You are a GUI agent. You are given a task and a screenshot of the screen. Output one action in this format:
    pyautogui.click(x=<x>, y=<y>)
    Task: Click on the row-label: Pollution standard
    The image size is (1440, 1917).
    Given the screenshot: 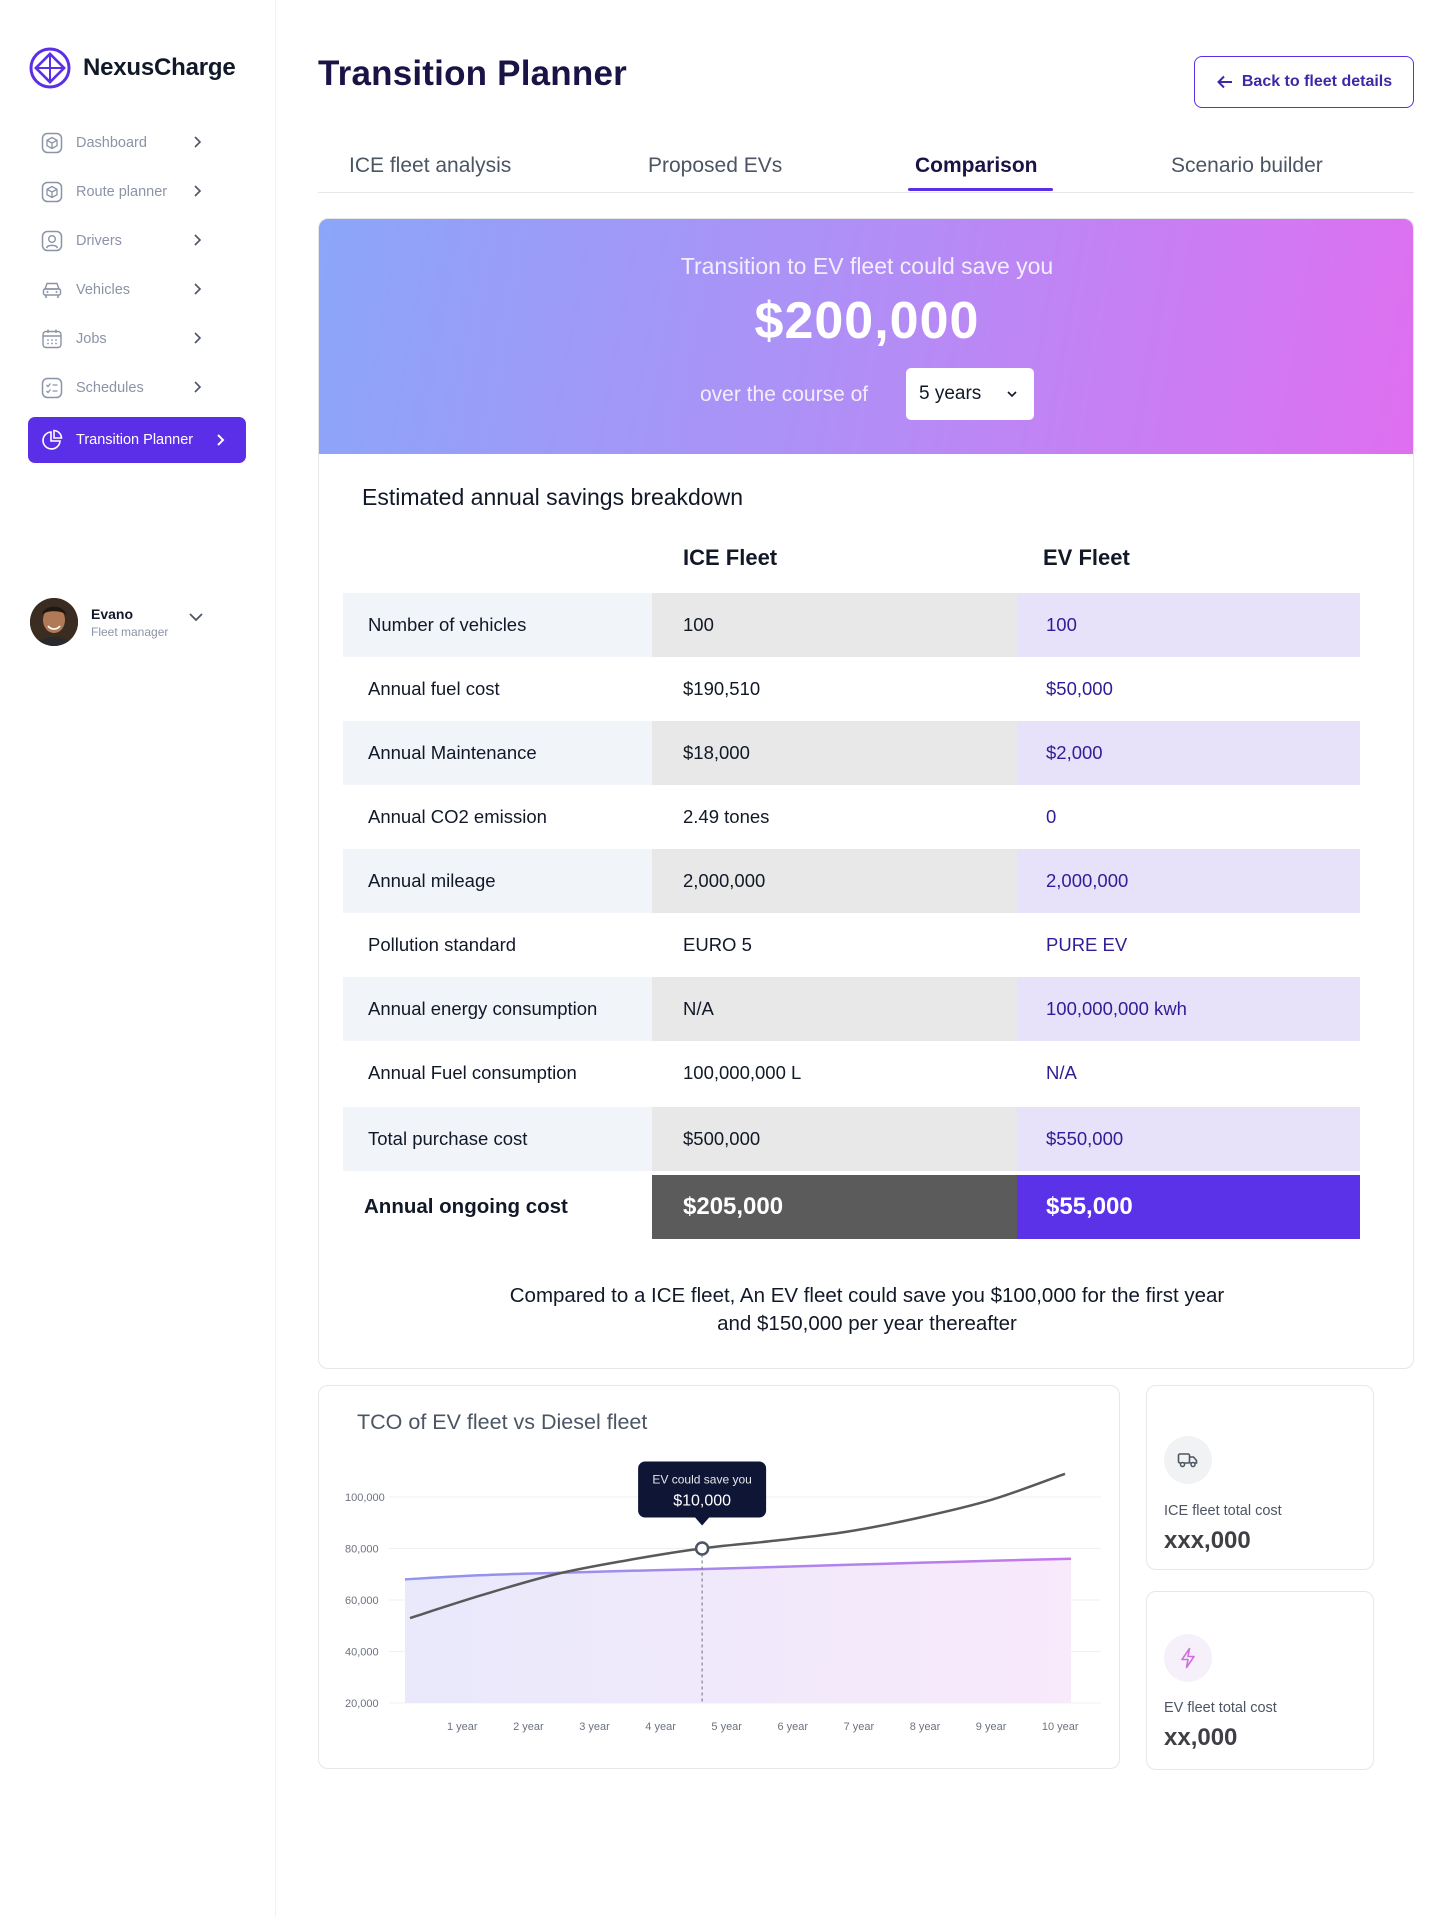 What is the action you would take?
    pyautogui.click(x=442, y=944)
    